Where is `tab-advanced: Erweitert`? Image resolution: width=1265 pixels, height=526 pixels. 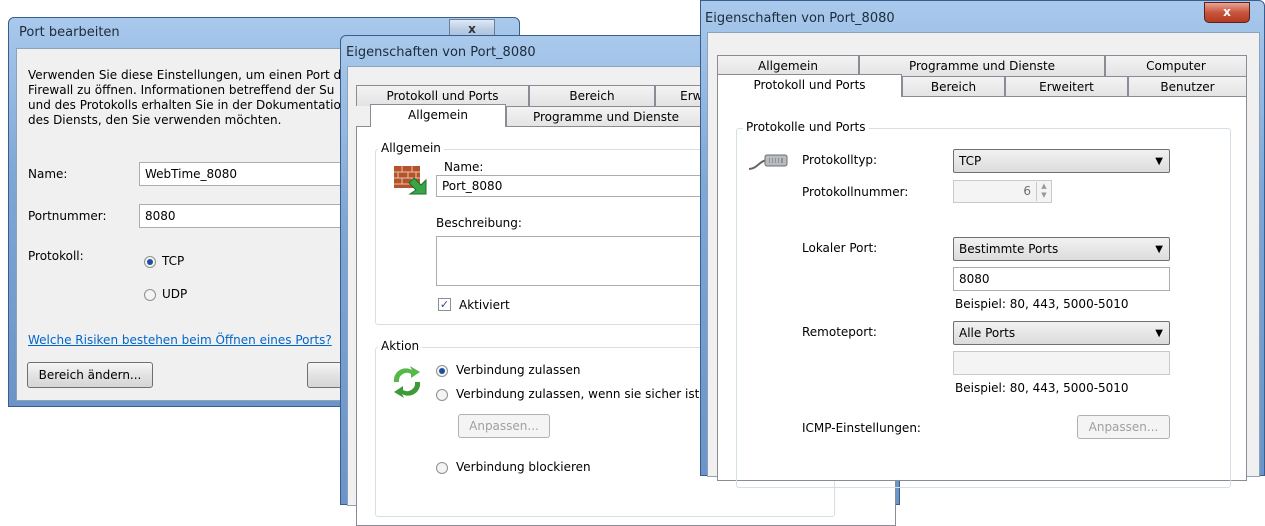 tab-advanced: Erweitert is located at coordinates (1066, 86).